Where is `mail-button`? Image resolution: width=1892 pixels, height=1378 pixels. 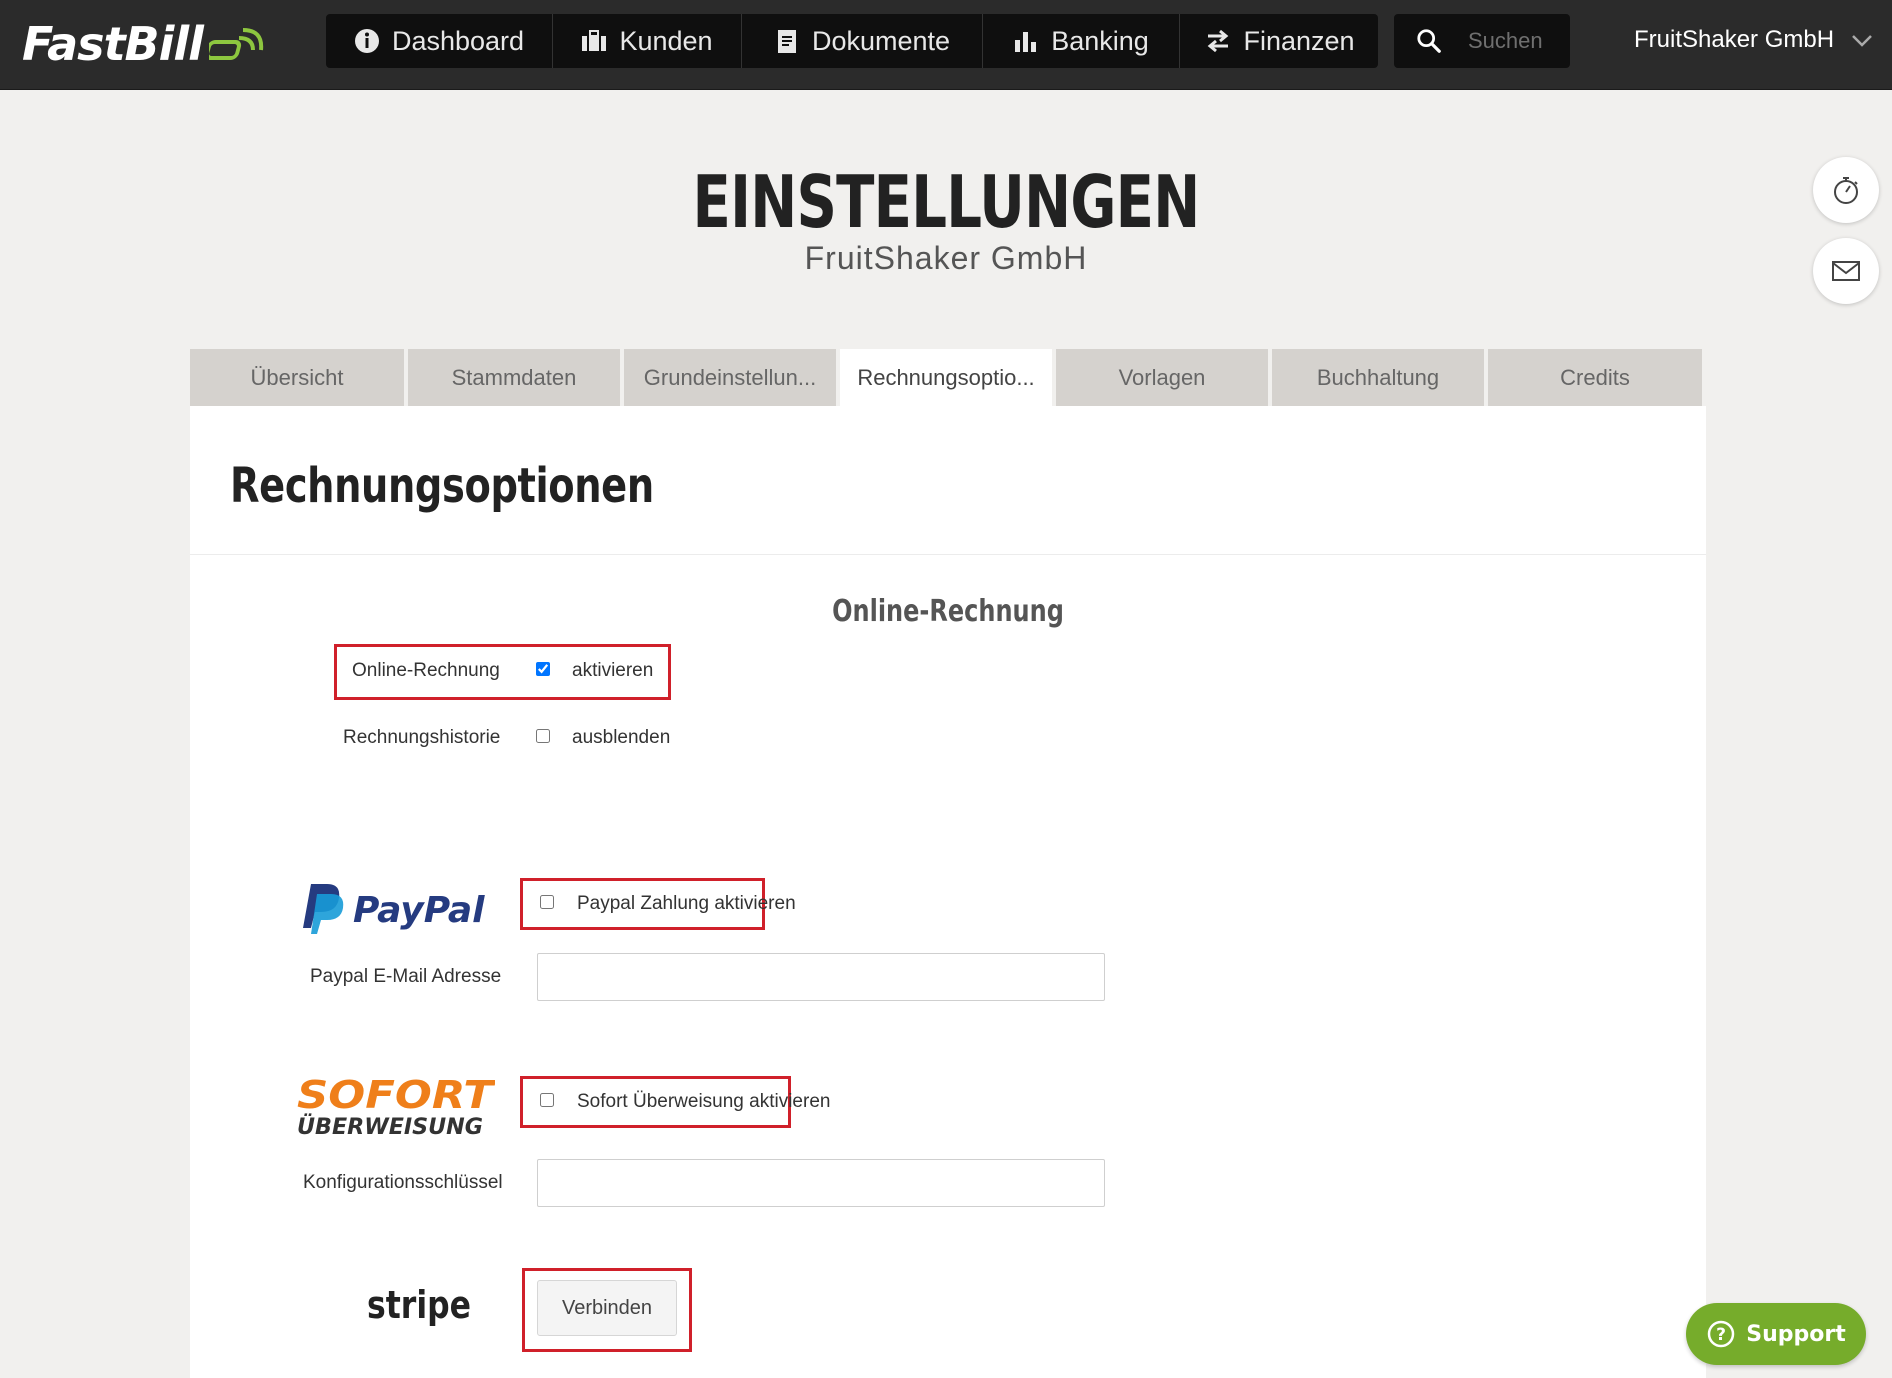
mail-button is located at coordinates (1846, 271).